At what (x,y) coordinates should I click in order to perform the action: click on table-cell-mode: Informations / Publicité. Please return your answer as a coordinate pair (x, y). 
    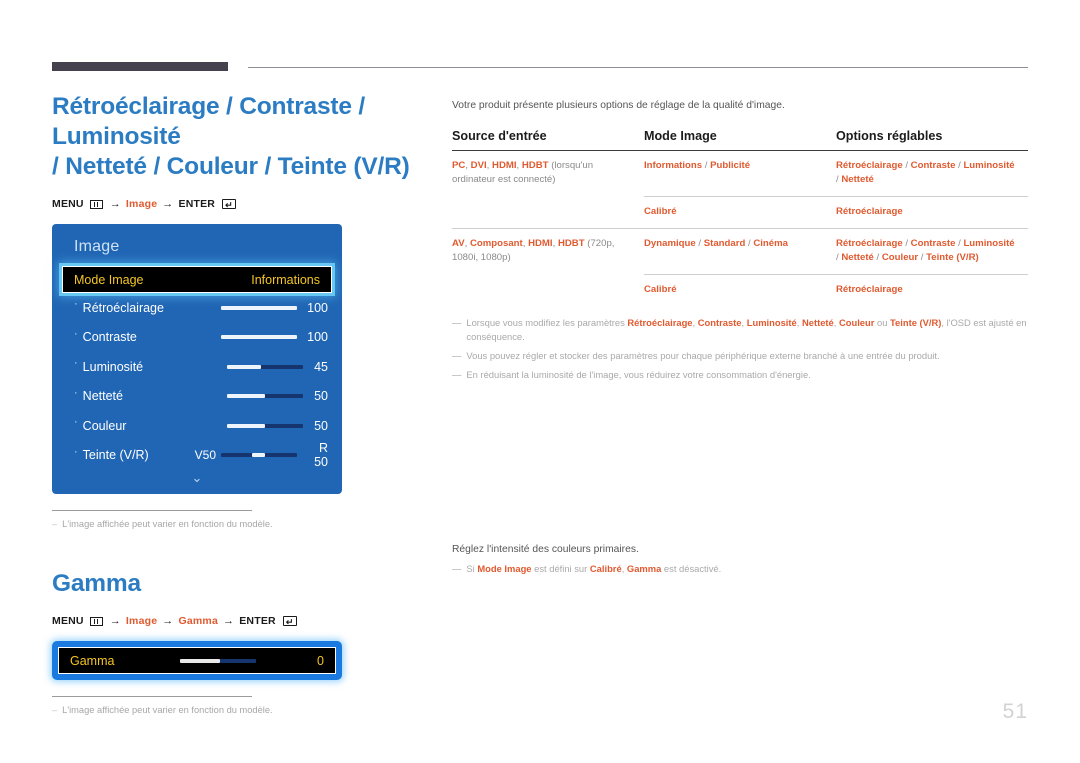
    Looking at the image, I should click on (697, 165).